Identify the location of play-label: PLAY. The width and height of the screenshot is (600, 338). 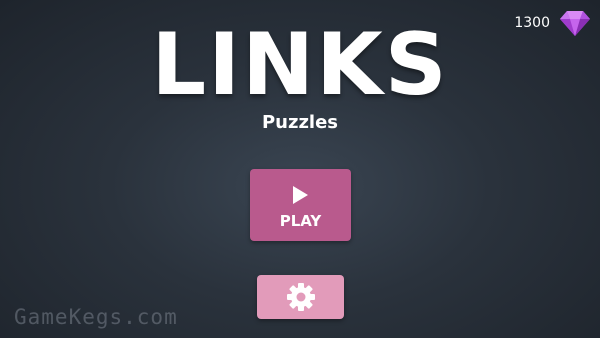
(300, 221).